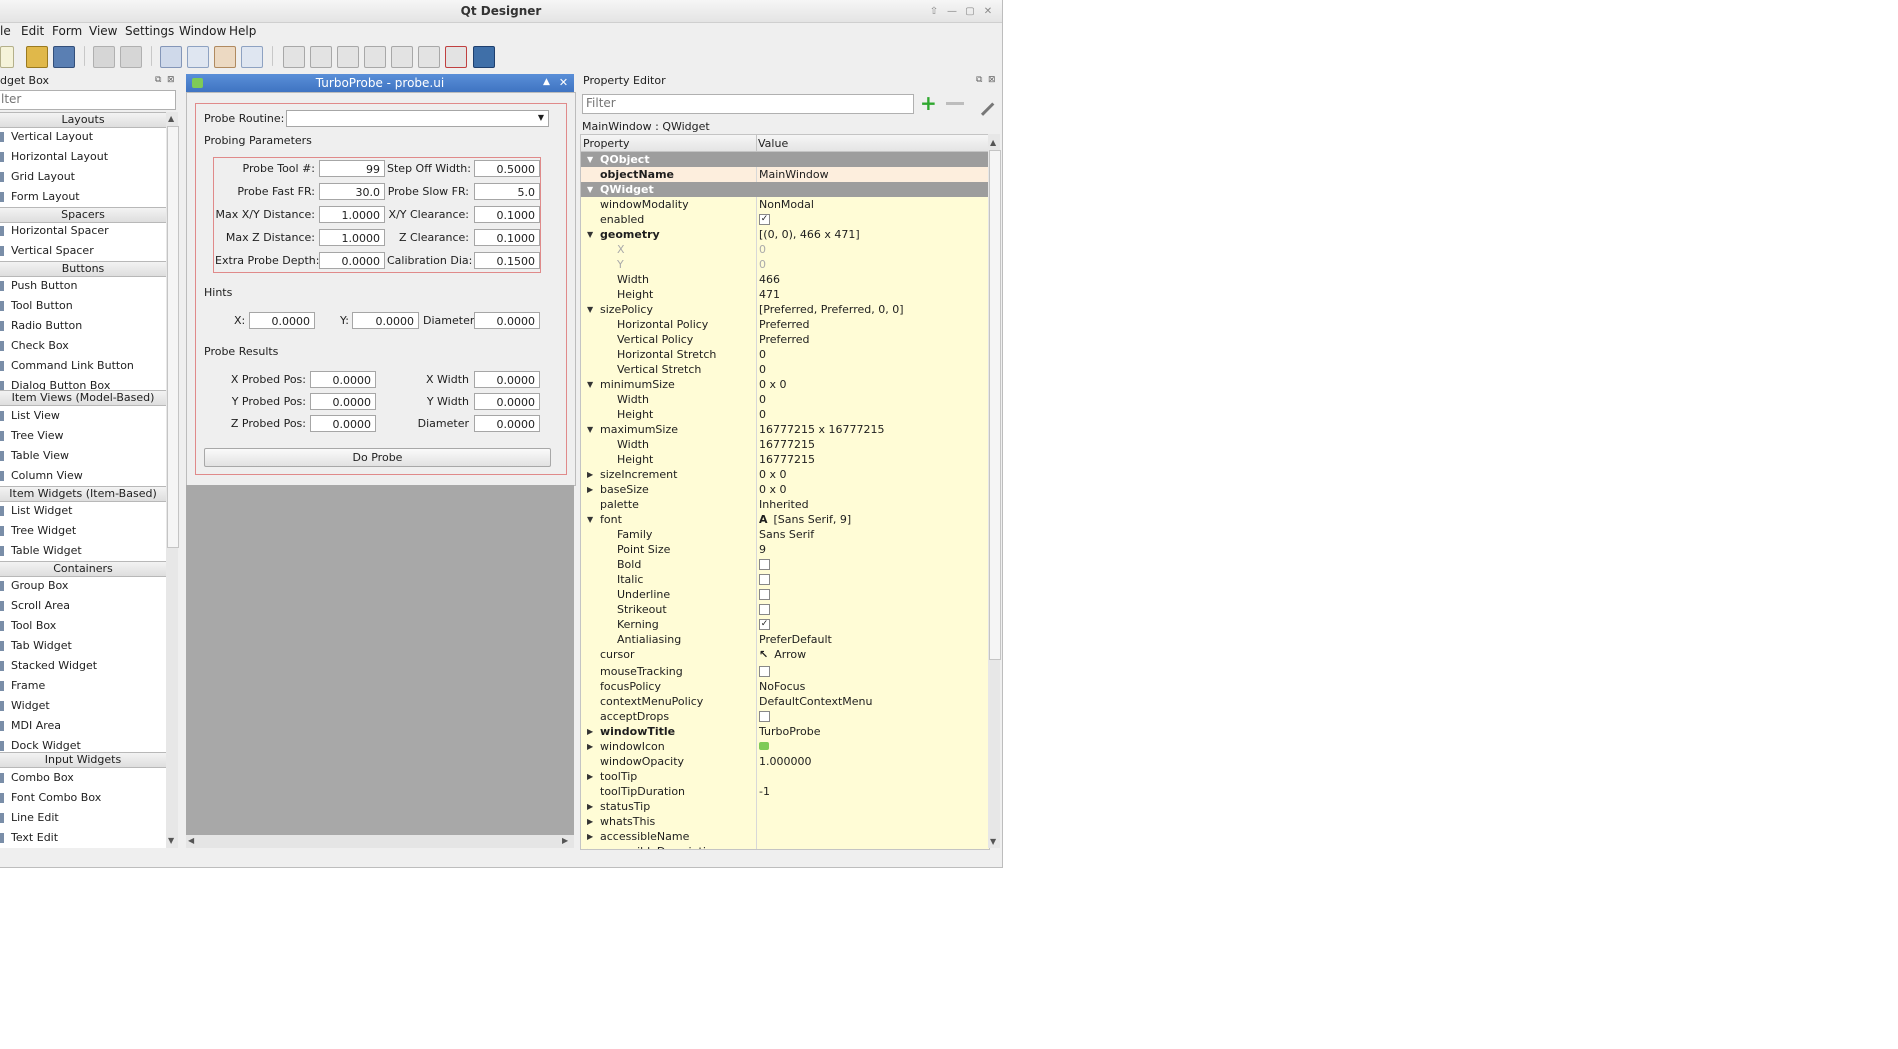 The width and height of the screenshot is (1898, 1049). I want to click on widget-box-item: Vertical Spacer, so click(83, 251).